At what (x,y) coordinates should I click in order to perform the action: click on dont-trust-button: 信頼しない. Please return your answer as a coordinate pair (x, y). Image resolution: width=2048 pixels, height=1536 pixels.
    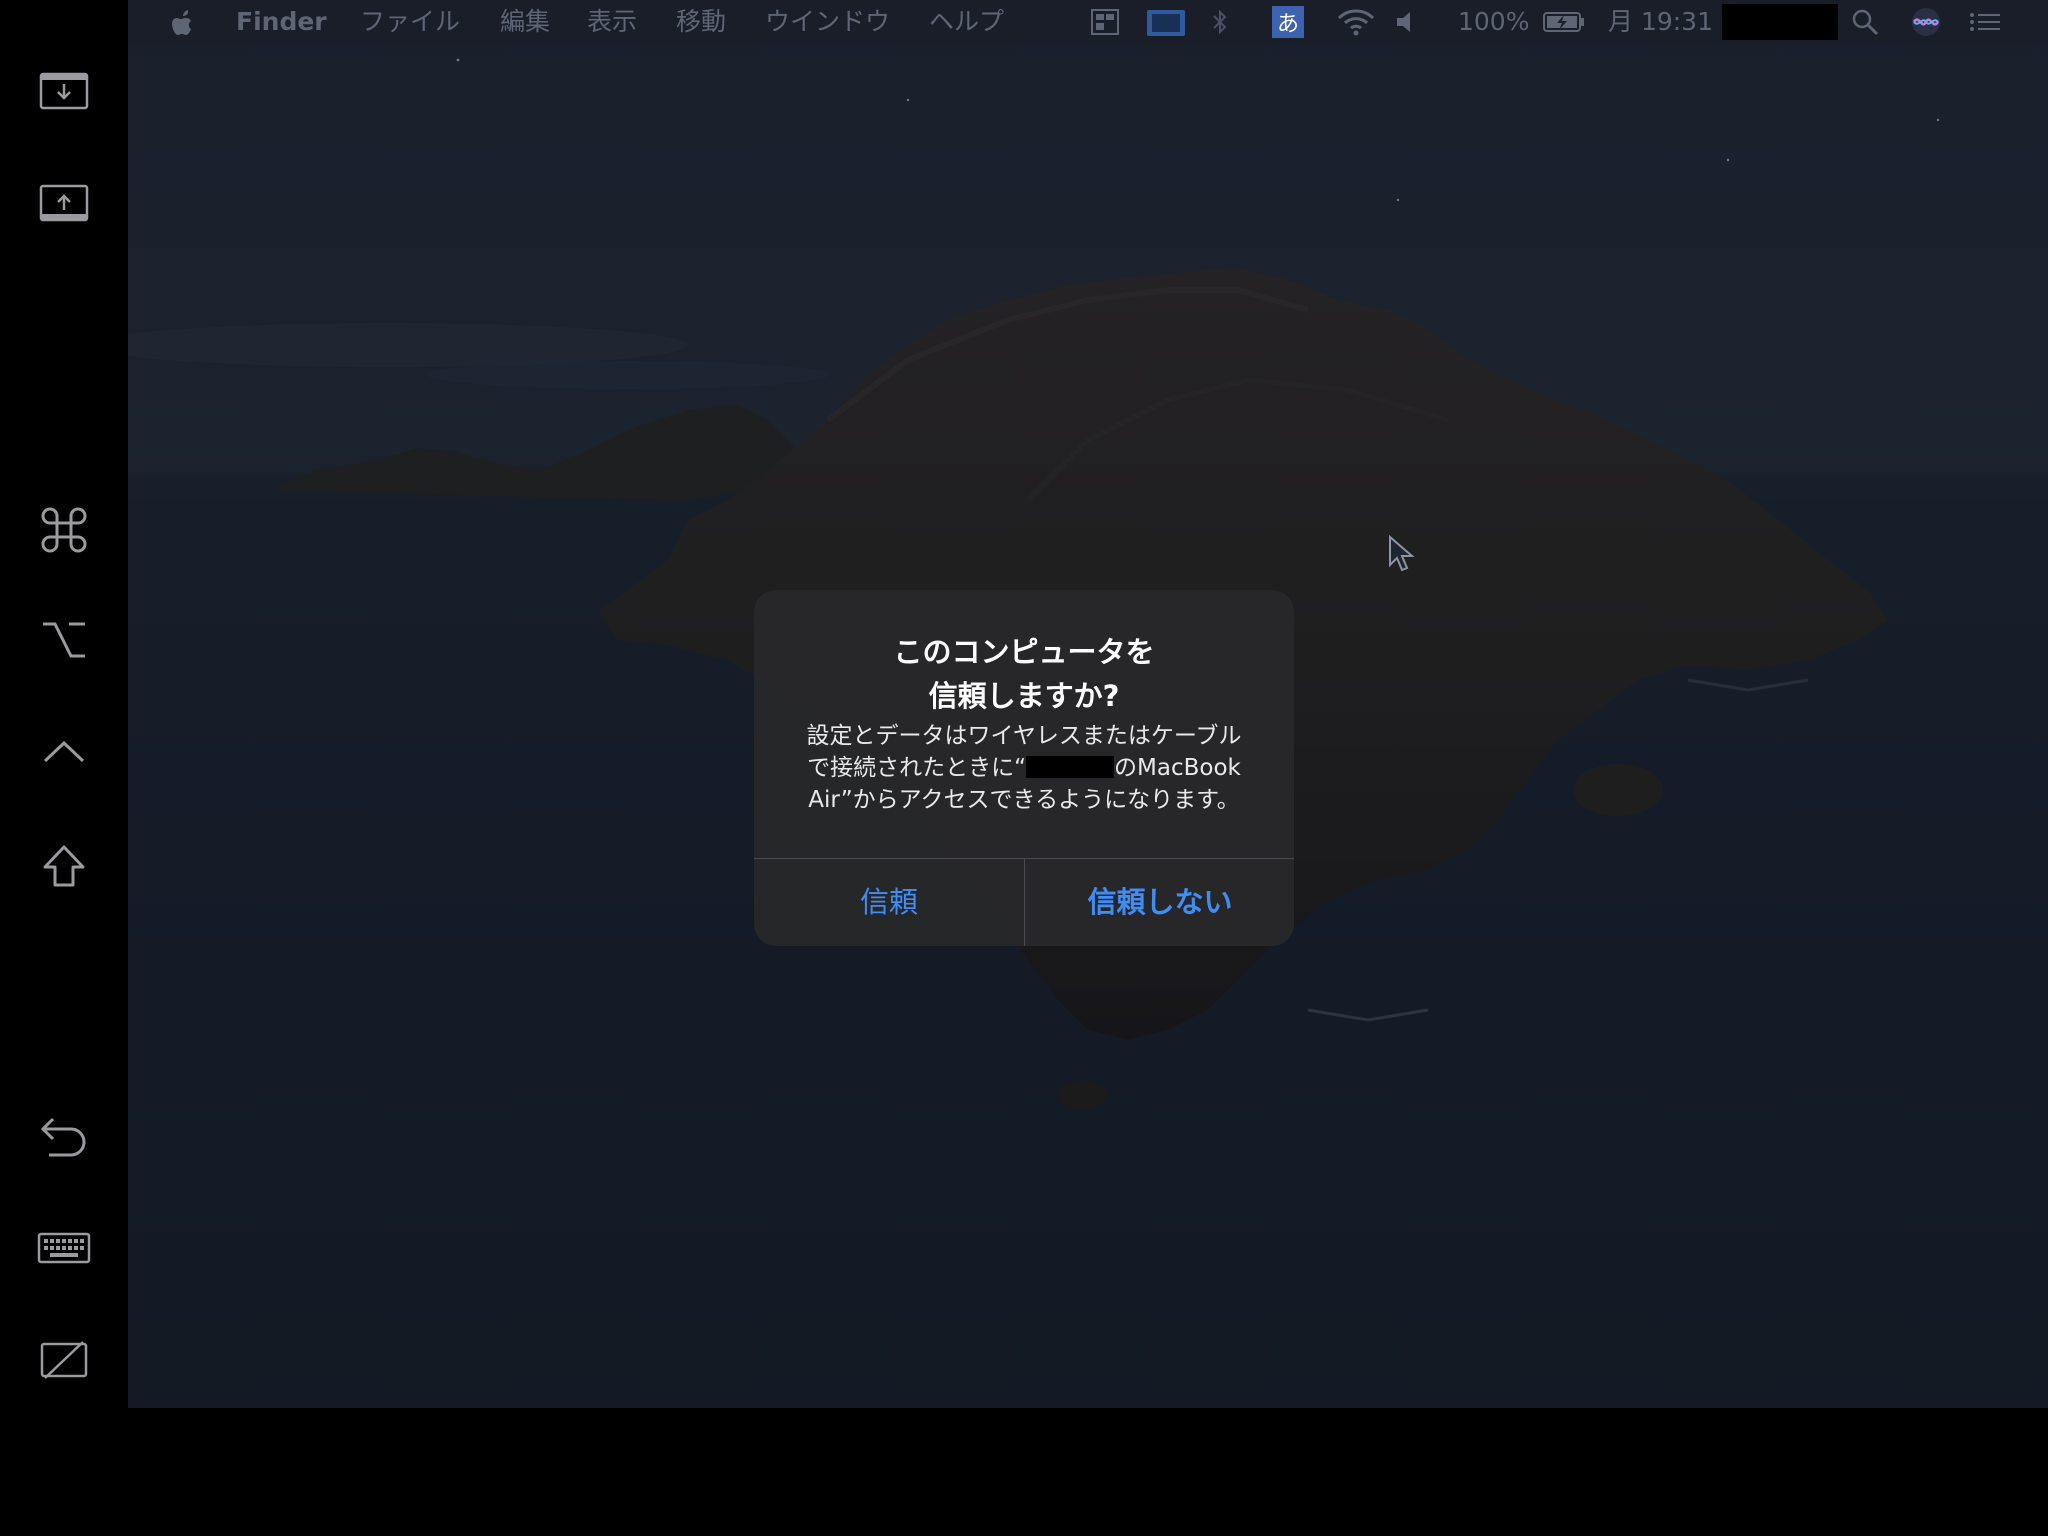
    Looking at the image, I should click on (1159, 902).